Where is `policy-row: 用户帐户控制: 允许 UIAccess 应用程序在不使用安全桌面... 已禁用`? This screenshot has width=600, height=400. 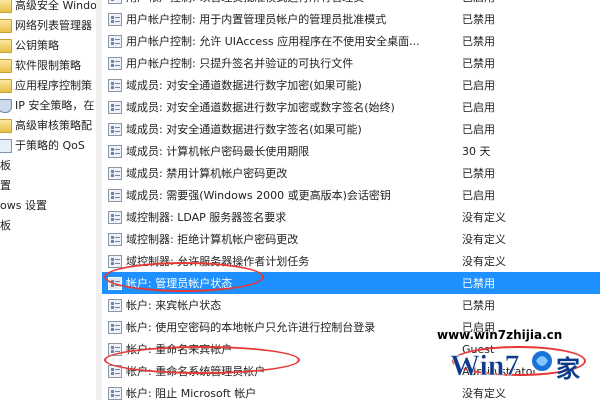
policy-row: 用户帐户控制: 允许 UIAccess 应用程序在不使用安全桌面... 已禁用 is located at coordinates (351, 41).